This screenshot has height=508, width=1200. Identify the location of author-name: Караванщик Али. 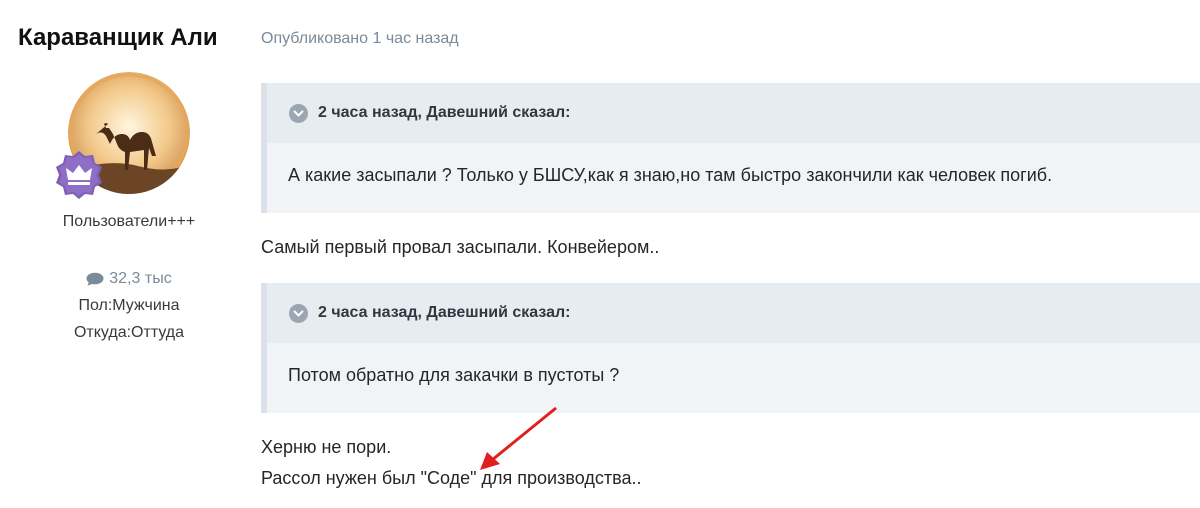
(118, 38).